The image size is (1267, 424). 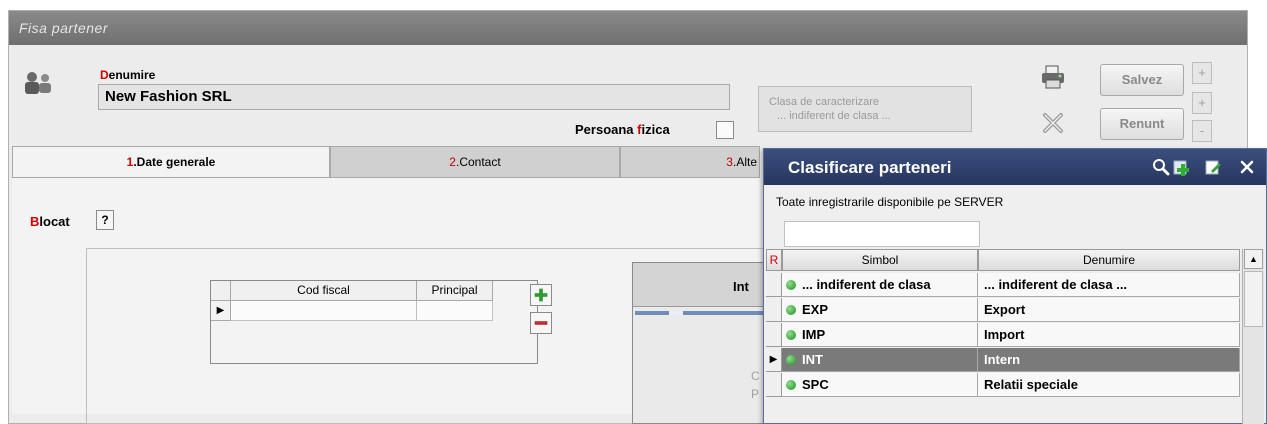 I want to click on intern-frame-text1: C, so click(x=755, y=376).